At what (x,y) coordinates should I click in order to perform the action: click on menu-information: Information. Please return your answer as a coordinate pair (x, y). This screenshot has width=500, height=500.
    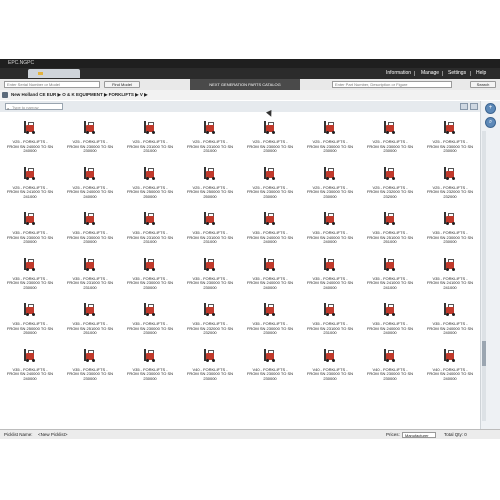
    Looking at the image, I should click on (398, 73).